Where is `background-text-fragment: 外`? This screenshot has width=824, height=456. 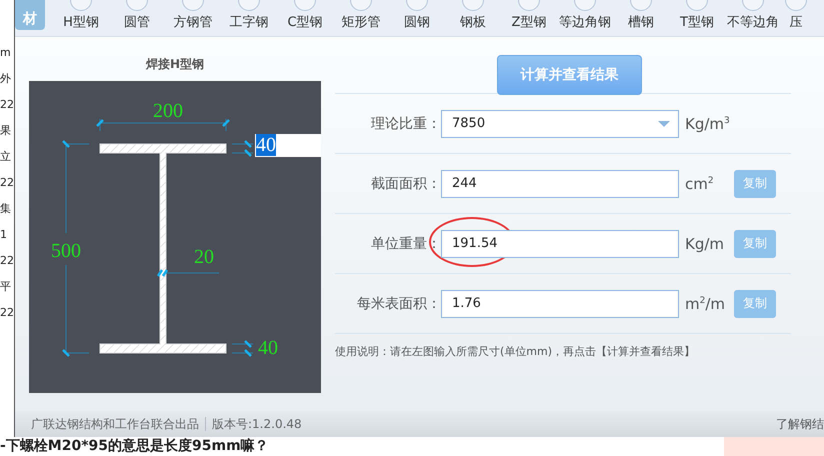
background-text-fragment: 外 is located at coordinates (6, 79).